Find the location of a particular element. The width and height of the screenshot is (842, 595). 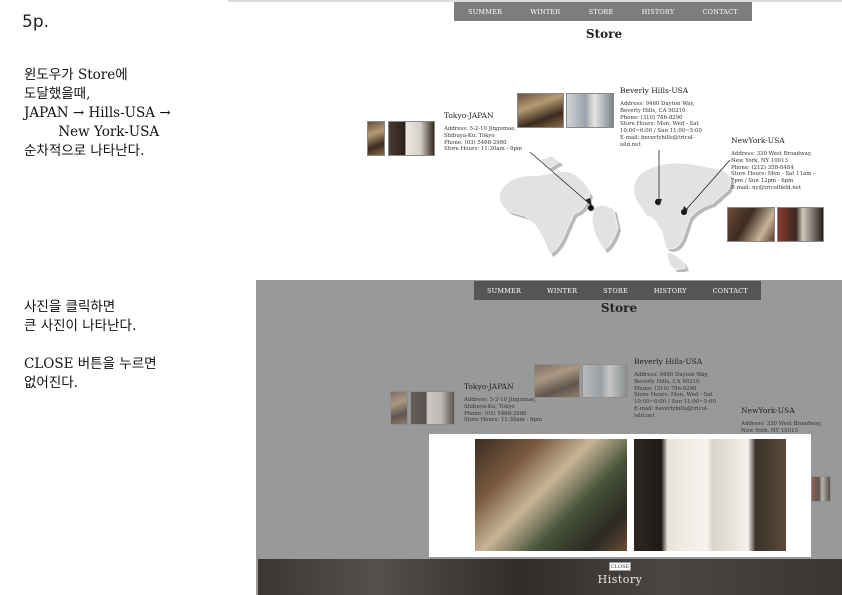

nav-winter: WINTER is located at coordinates (562, 291).